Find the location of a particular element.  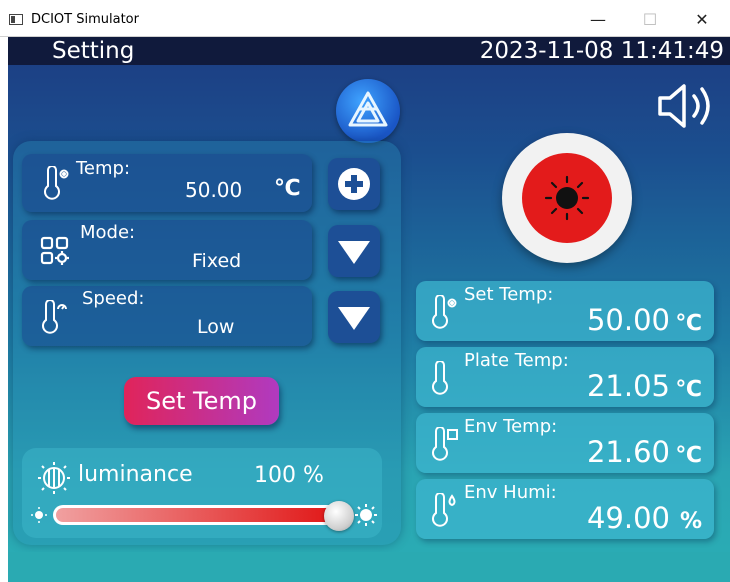

thermometer-gauge-icon is located at coordinates (55, 318).